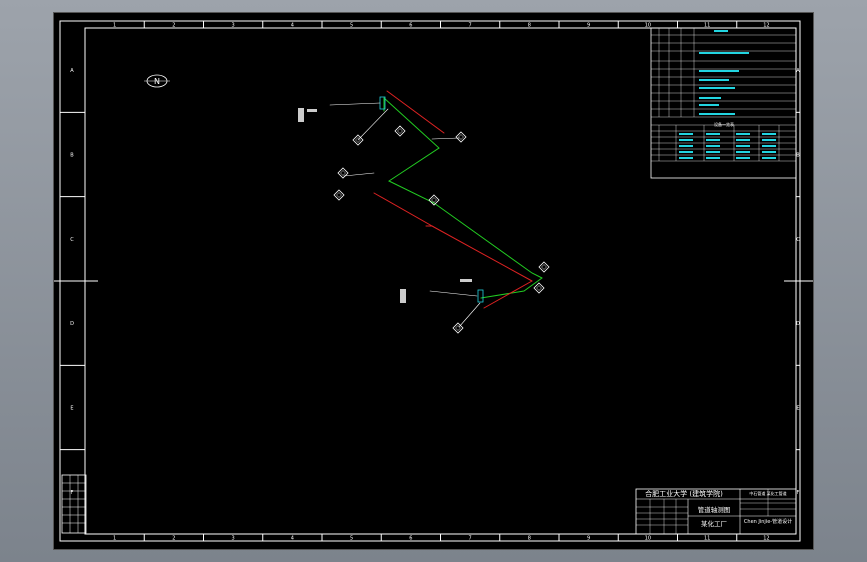  I want to click on title-drawing-name-1: 管道轴测图, so click(714, 509).